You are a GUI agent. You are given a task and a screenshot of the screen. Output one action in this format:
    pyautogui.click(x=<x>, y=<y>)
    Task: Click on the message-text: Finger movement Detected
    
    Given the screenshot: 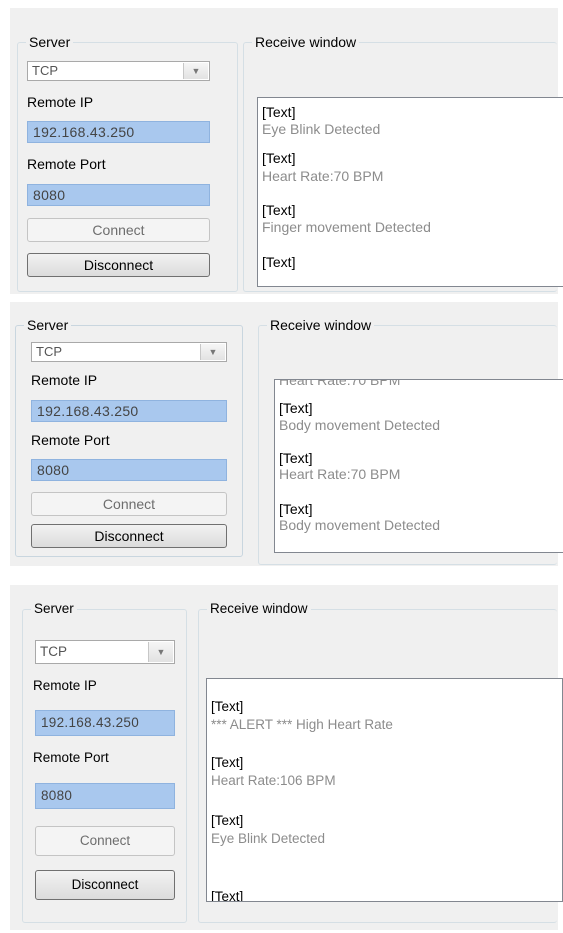 What is the action you would take?
    pyautogui.click(x=346, y=227)
    